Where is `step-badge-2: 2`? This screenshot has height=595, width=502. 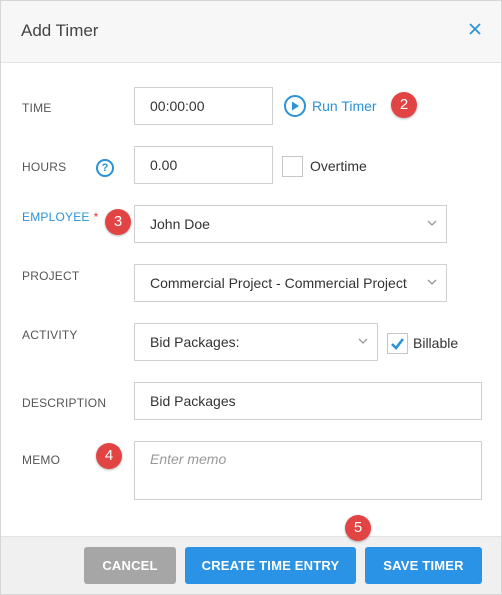
step-badge-2: 2 is located at coordinates (404, 105).